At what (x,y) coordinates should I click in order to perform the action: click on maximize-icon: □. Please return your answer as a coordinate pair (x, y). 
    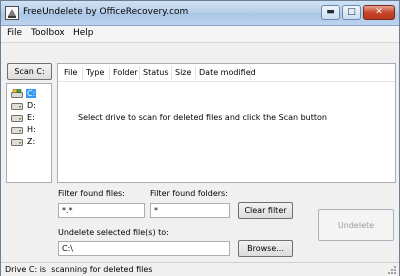
    Looking at the image, I should click on (351, 12).